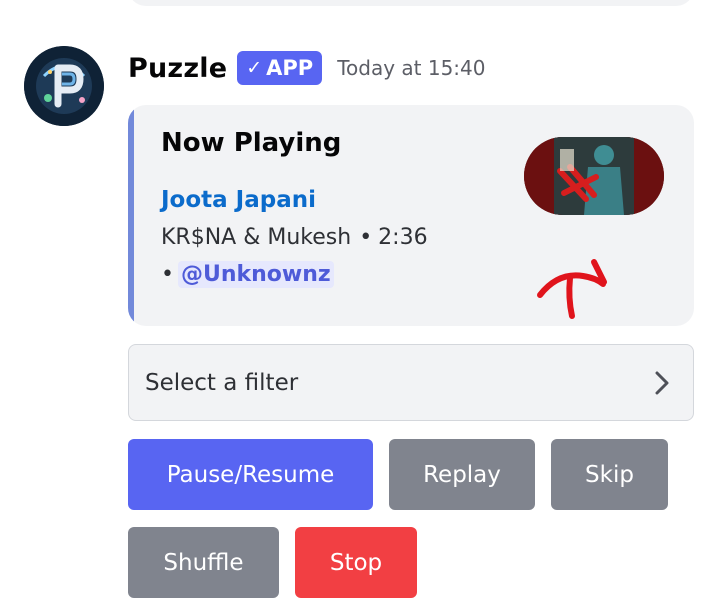 The image size is (719, 609). I want to click on pause-resume-button: Pause/Resume, so click(250, 474).